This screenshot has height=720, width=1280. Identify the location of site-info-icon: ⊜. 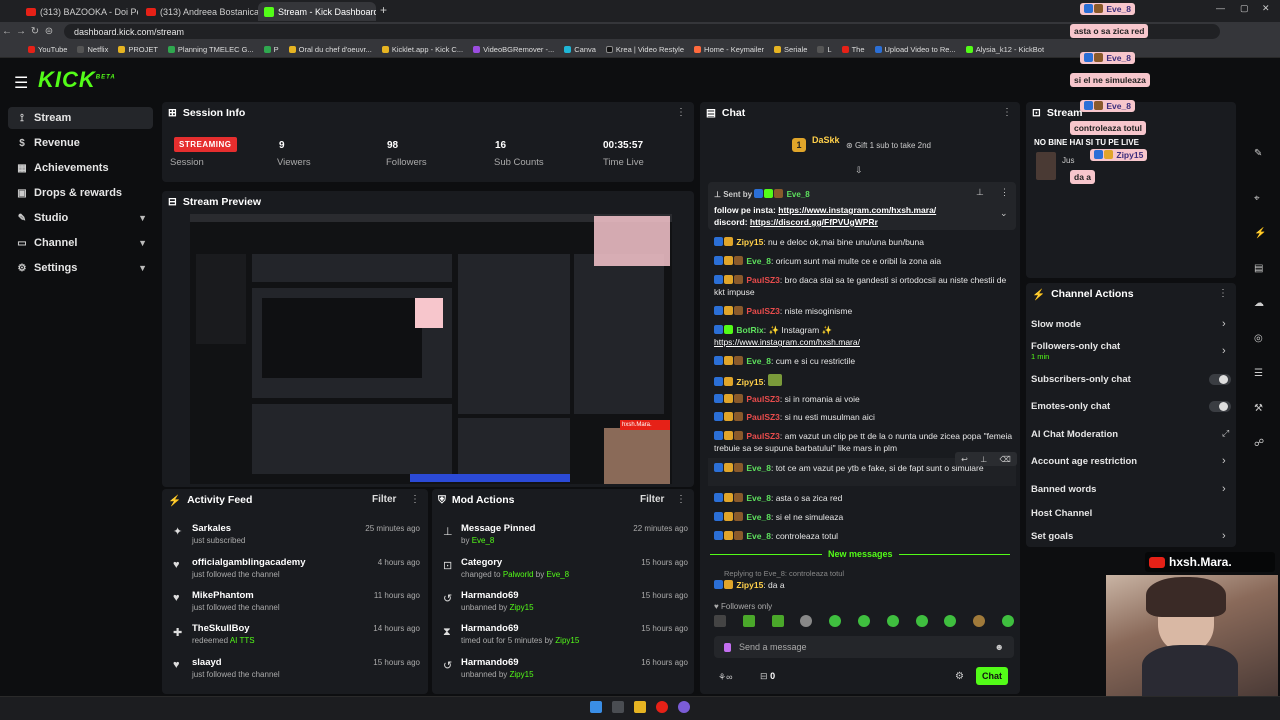
(49, 31).